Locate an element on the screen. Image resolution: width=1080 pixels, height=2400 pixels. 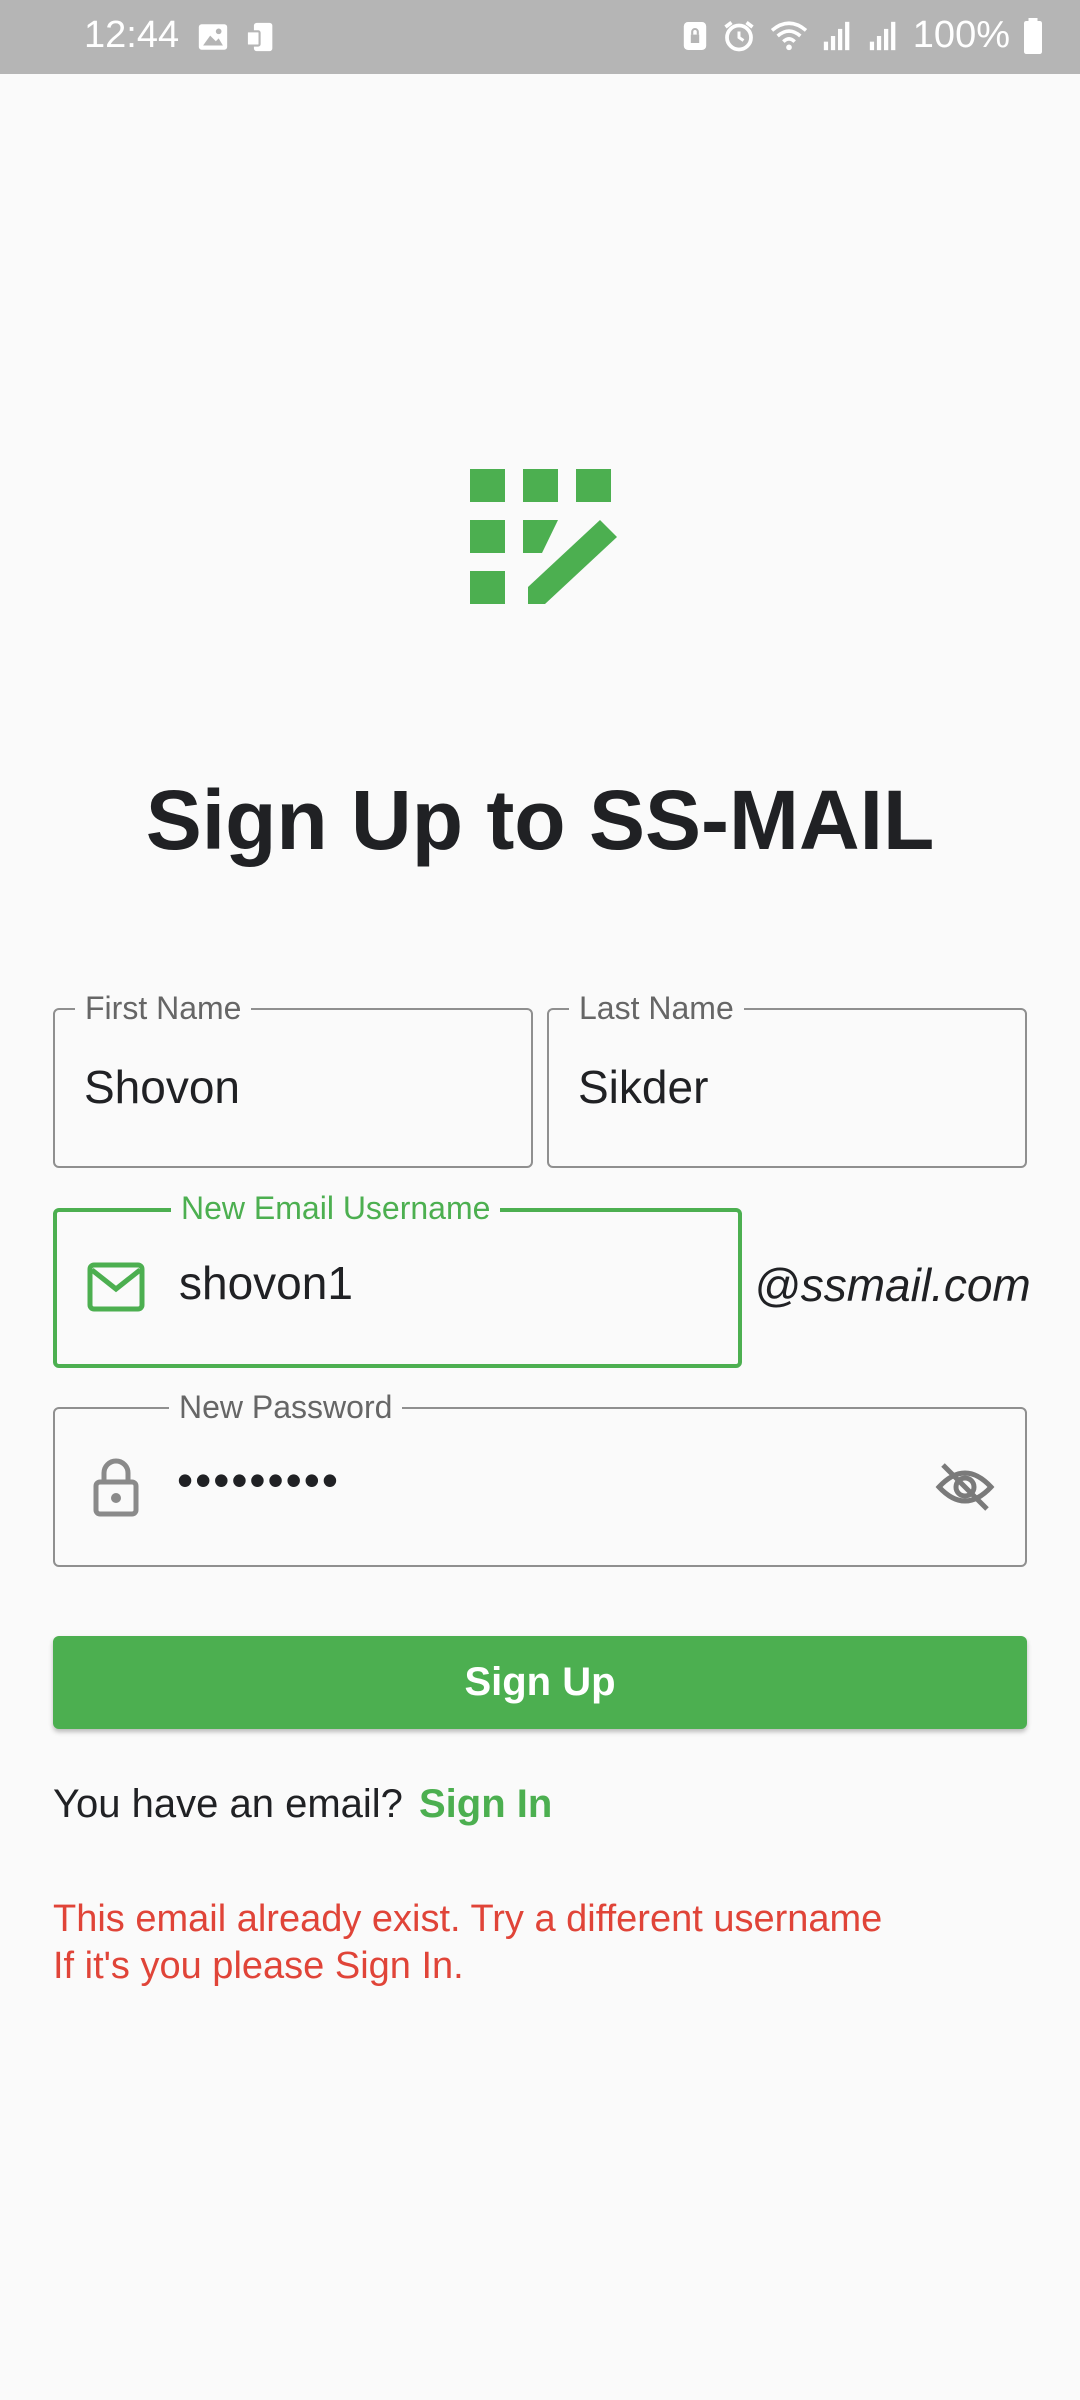
password-label: New Password is located at coordinates (286, 1407).